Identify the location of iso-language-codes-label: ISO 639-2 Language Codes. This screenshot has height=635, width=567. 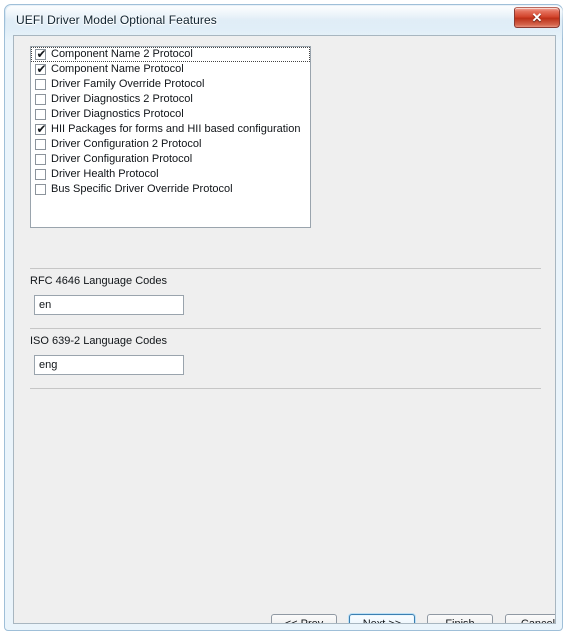
(98, 341).